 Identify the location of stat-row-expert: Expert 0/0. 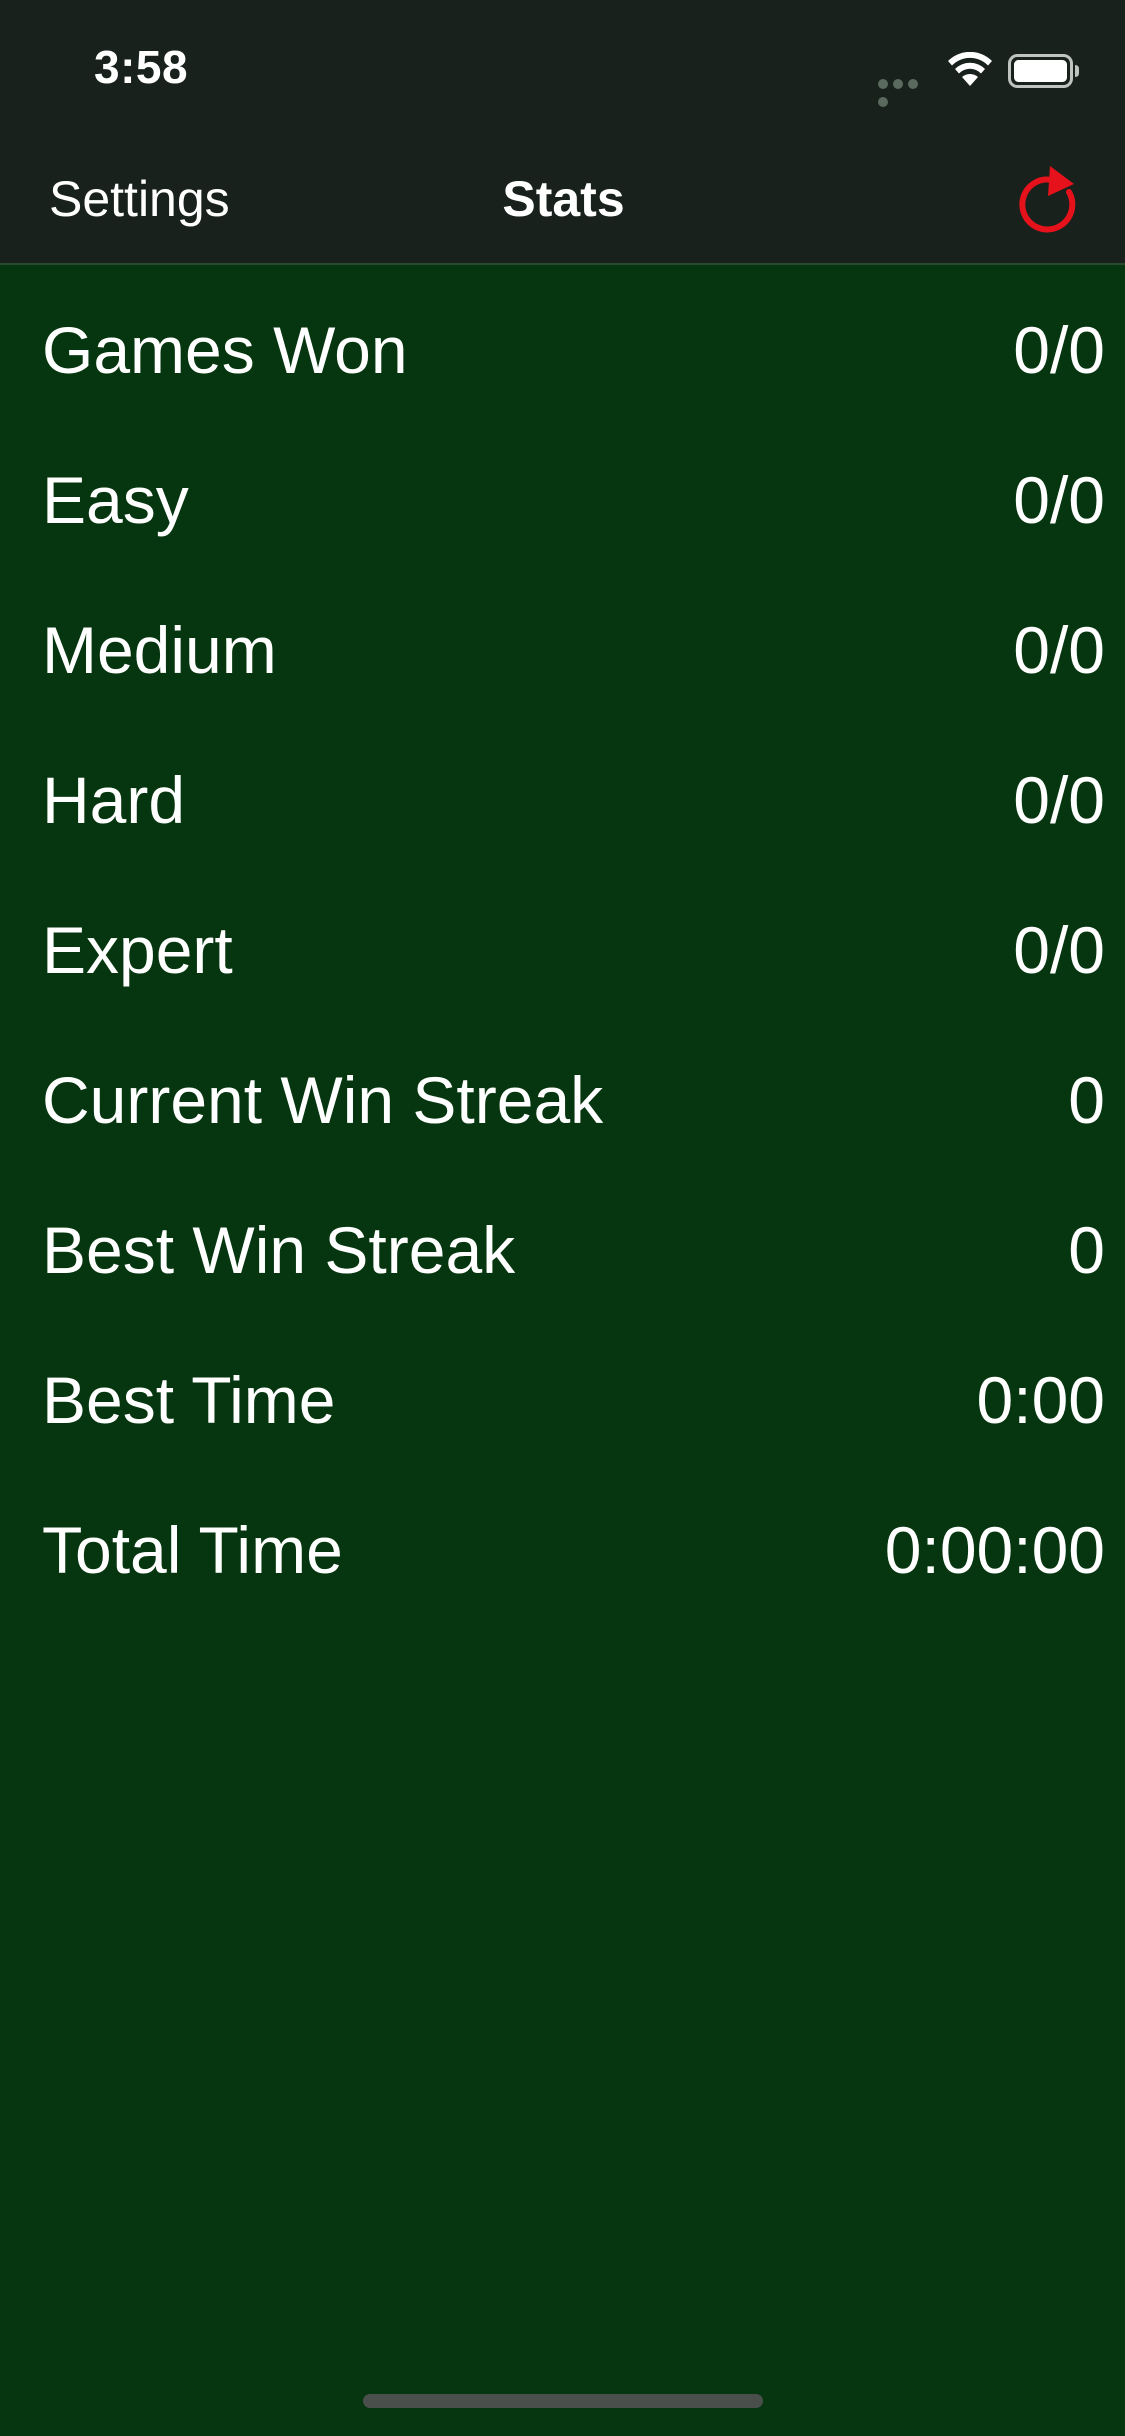
(562, 965).